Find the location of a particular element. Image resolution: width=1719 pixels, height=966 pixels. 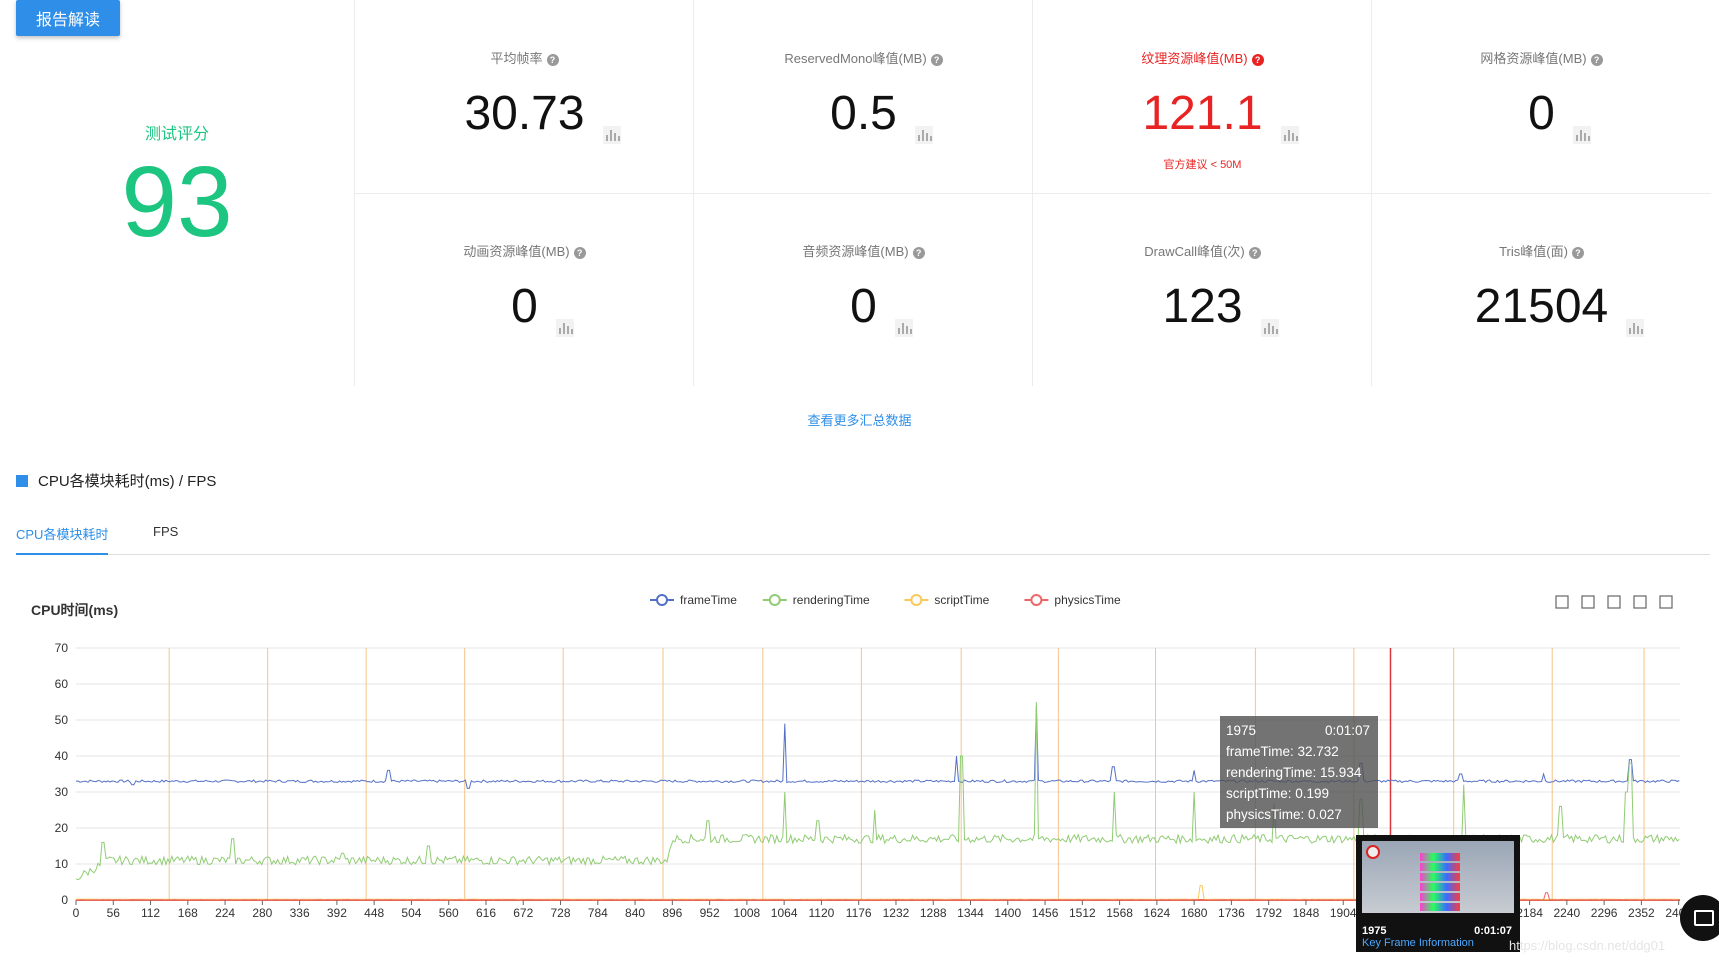

metric-label: 网格资源峰值(MB)? is located at coordinates (1541, 57).